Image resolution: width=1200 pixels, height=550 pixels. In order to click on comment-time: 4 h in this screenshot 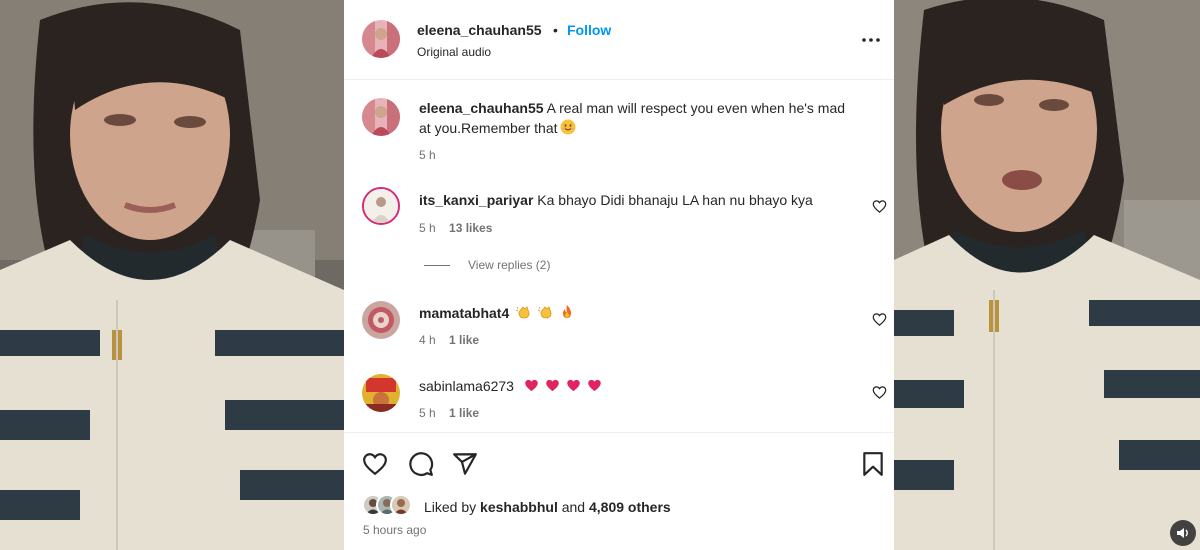, I will do `click(427, 340)`.